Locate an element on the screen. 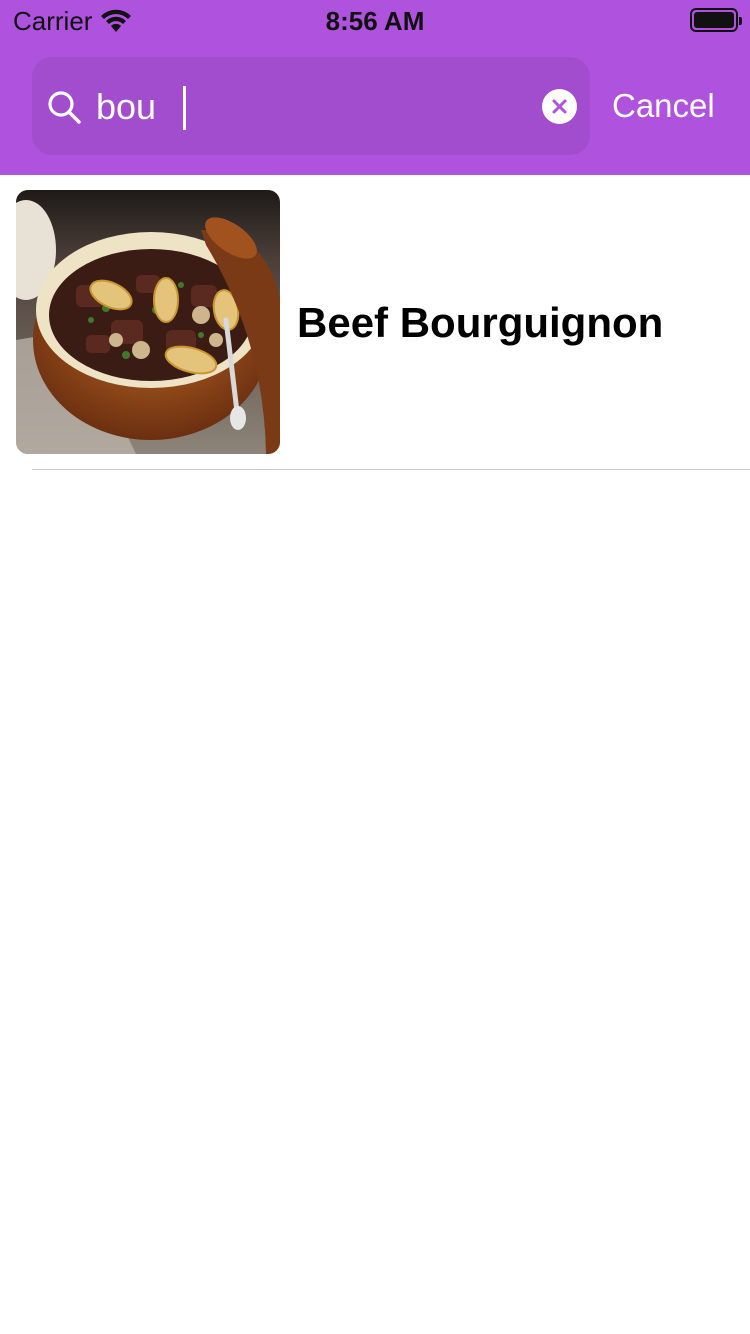 Image resolution: width=750 pixels, height=1334 pixels. battery-level is located at coordinates (714, 20).